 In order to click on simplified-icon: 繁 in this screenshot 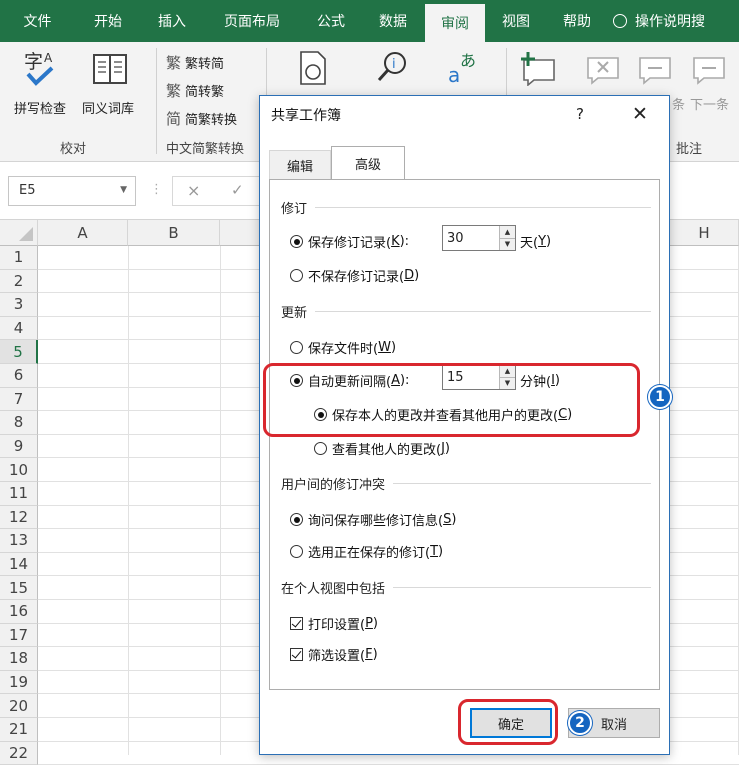, I will do `click(174, 91)`.